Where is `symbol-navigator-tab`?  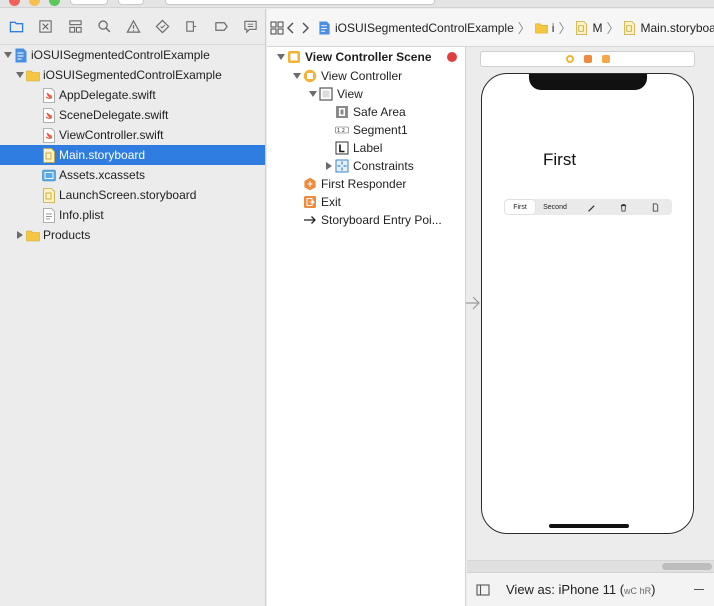 symbol-navigator-tab is located at coordinates (74, 27).